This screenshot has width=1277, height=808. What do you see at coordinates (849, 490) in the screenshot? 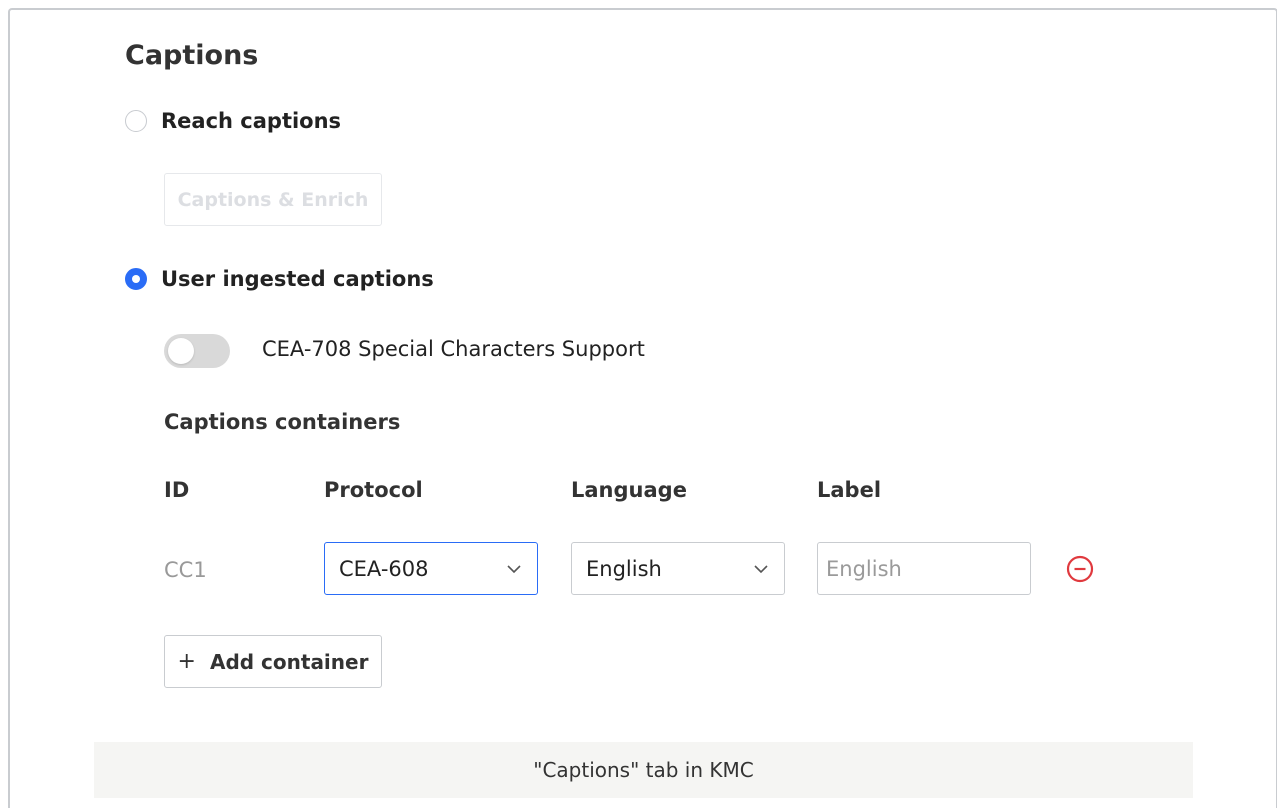
I see `column-header-label: Label` at bounding box center [849, 490].